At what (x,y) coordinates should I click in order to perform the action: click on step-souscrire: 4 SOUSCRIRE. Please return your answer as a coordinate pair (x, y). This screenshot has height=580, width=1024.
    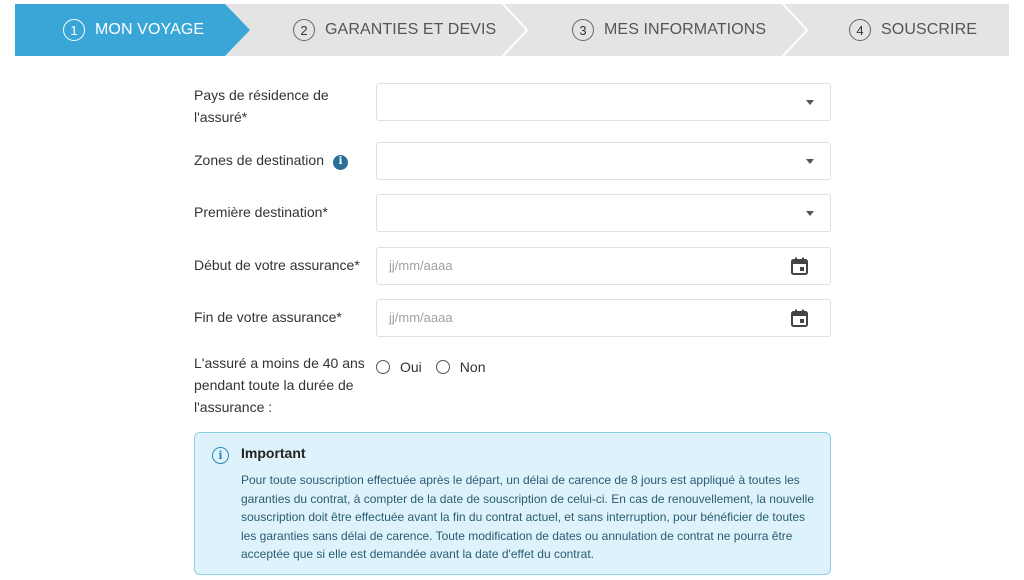
    Looking at the image, I should click on (913, 30).